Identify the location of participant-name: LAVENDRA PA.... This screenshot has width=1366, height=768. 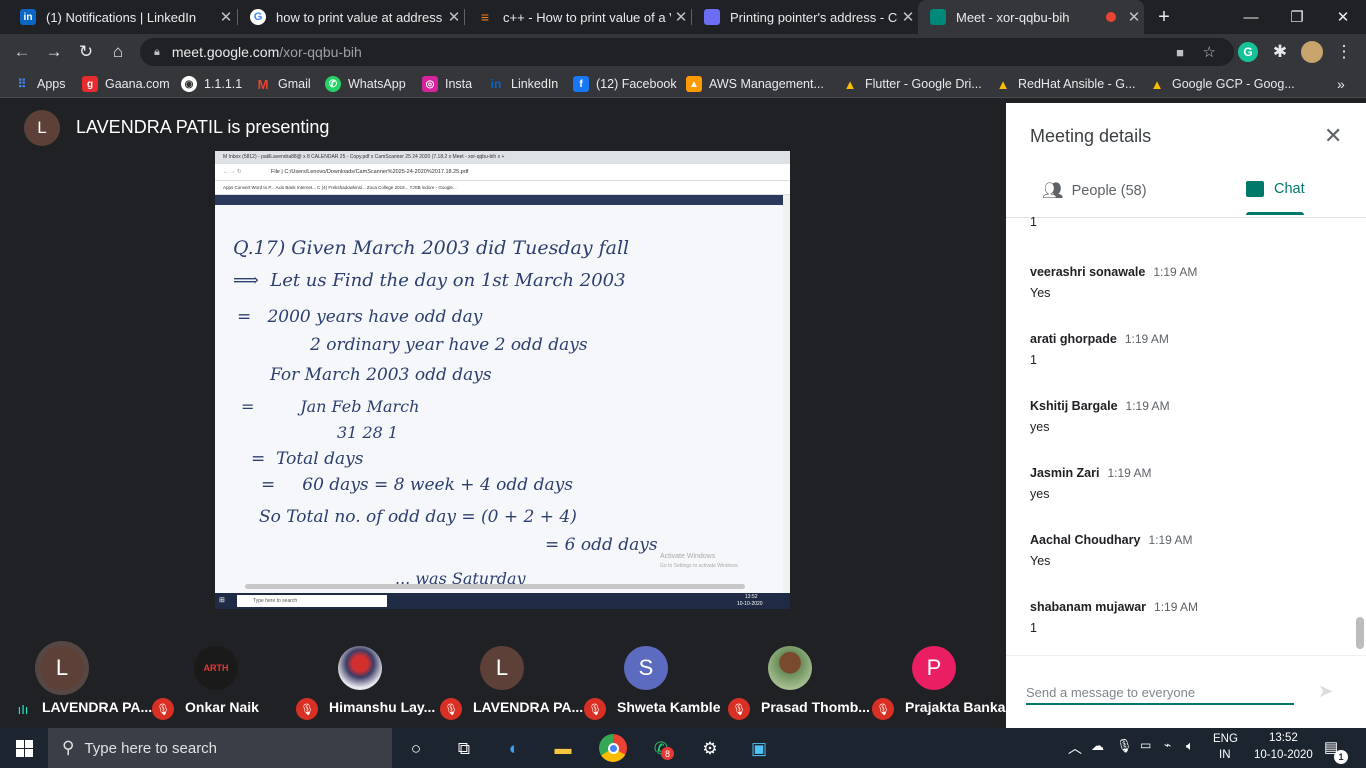
(528, 707).